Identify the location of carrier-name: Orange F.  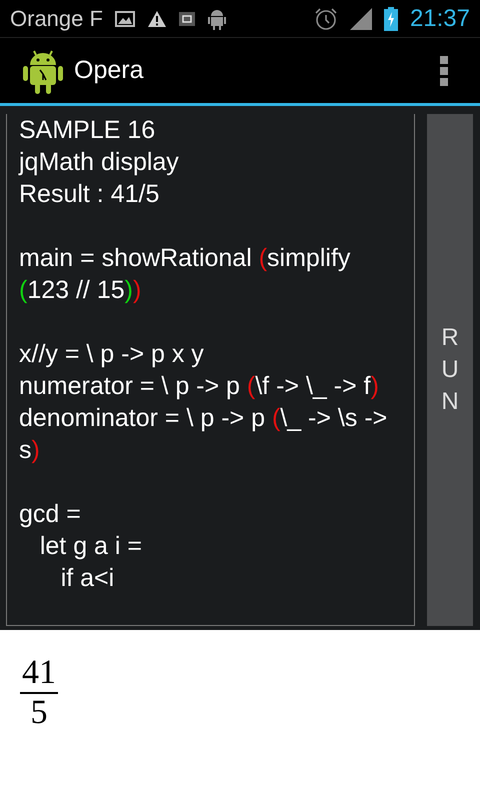
(56, 19).